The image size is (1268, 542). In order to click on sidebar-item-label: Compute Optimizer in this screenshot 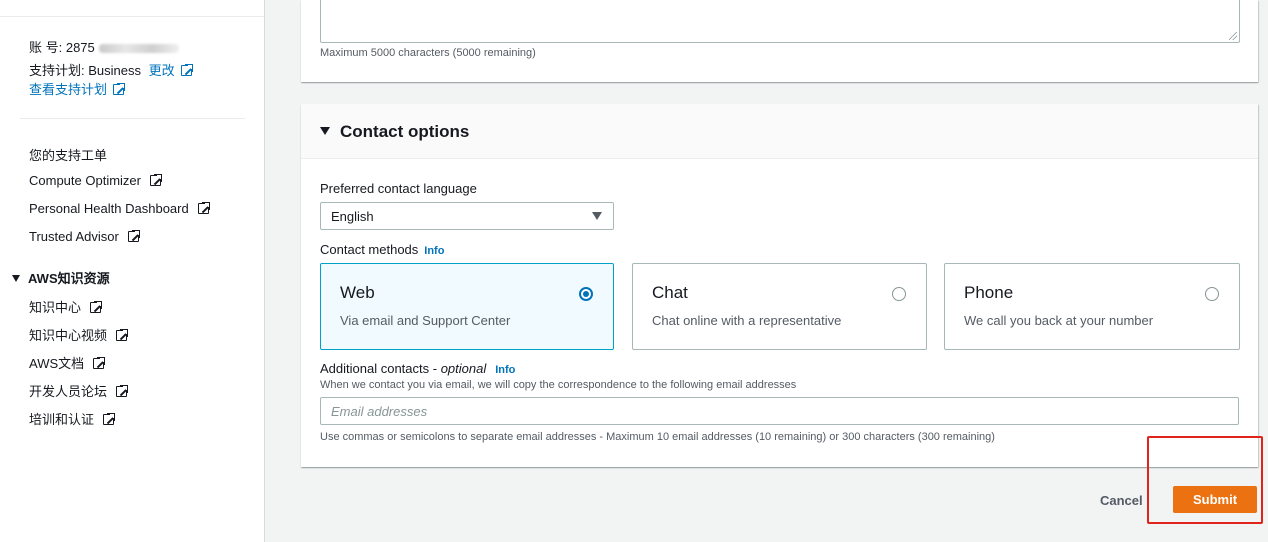, I will do `click(85, 180)`.